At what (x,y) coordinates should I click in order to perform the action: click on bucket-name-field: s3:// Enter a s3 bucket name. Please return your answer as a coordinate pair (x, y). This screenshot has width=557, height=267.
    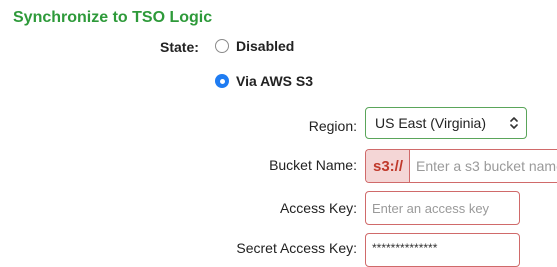
    Looking at the image, I should click on (461, 166).